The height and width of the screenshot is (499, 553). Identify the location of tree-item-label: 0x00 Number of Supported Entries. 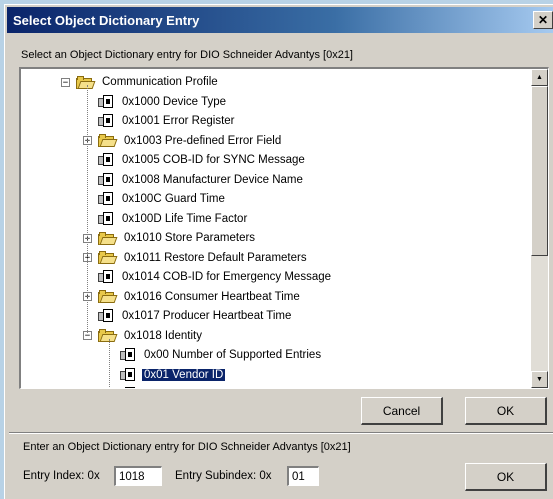
(233, 355).